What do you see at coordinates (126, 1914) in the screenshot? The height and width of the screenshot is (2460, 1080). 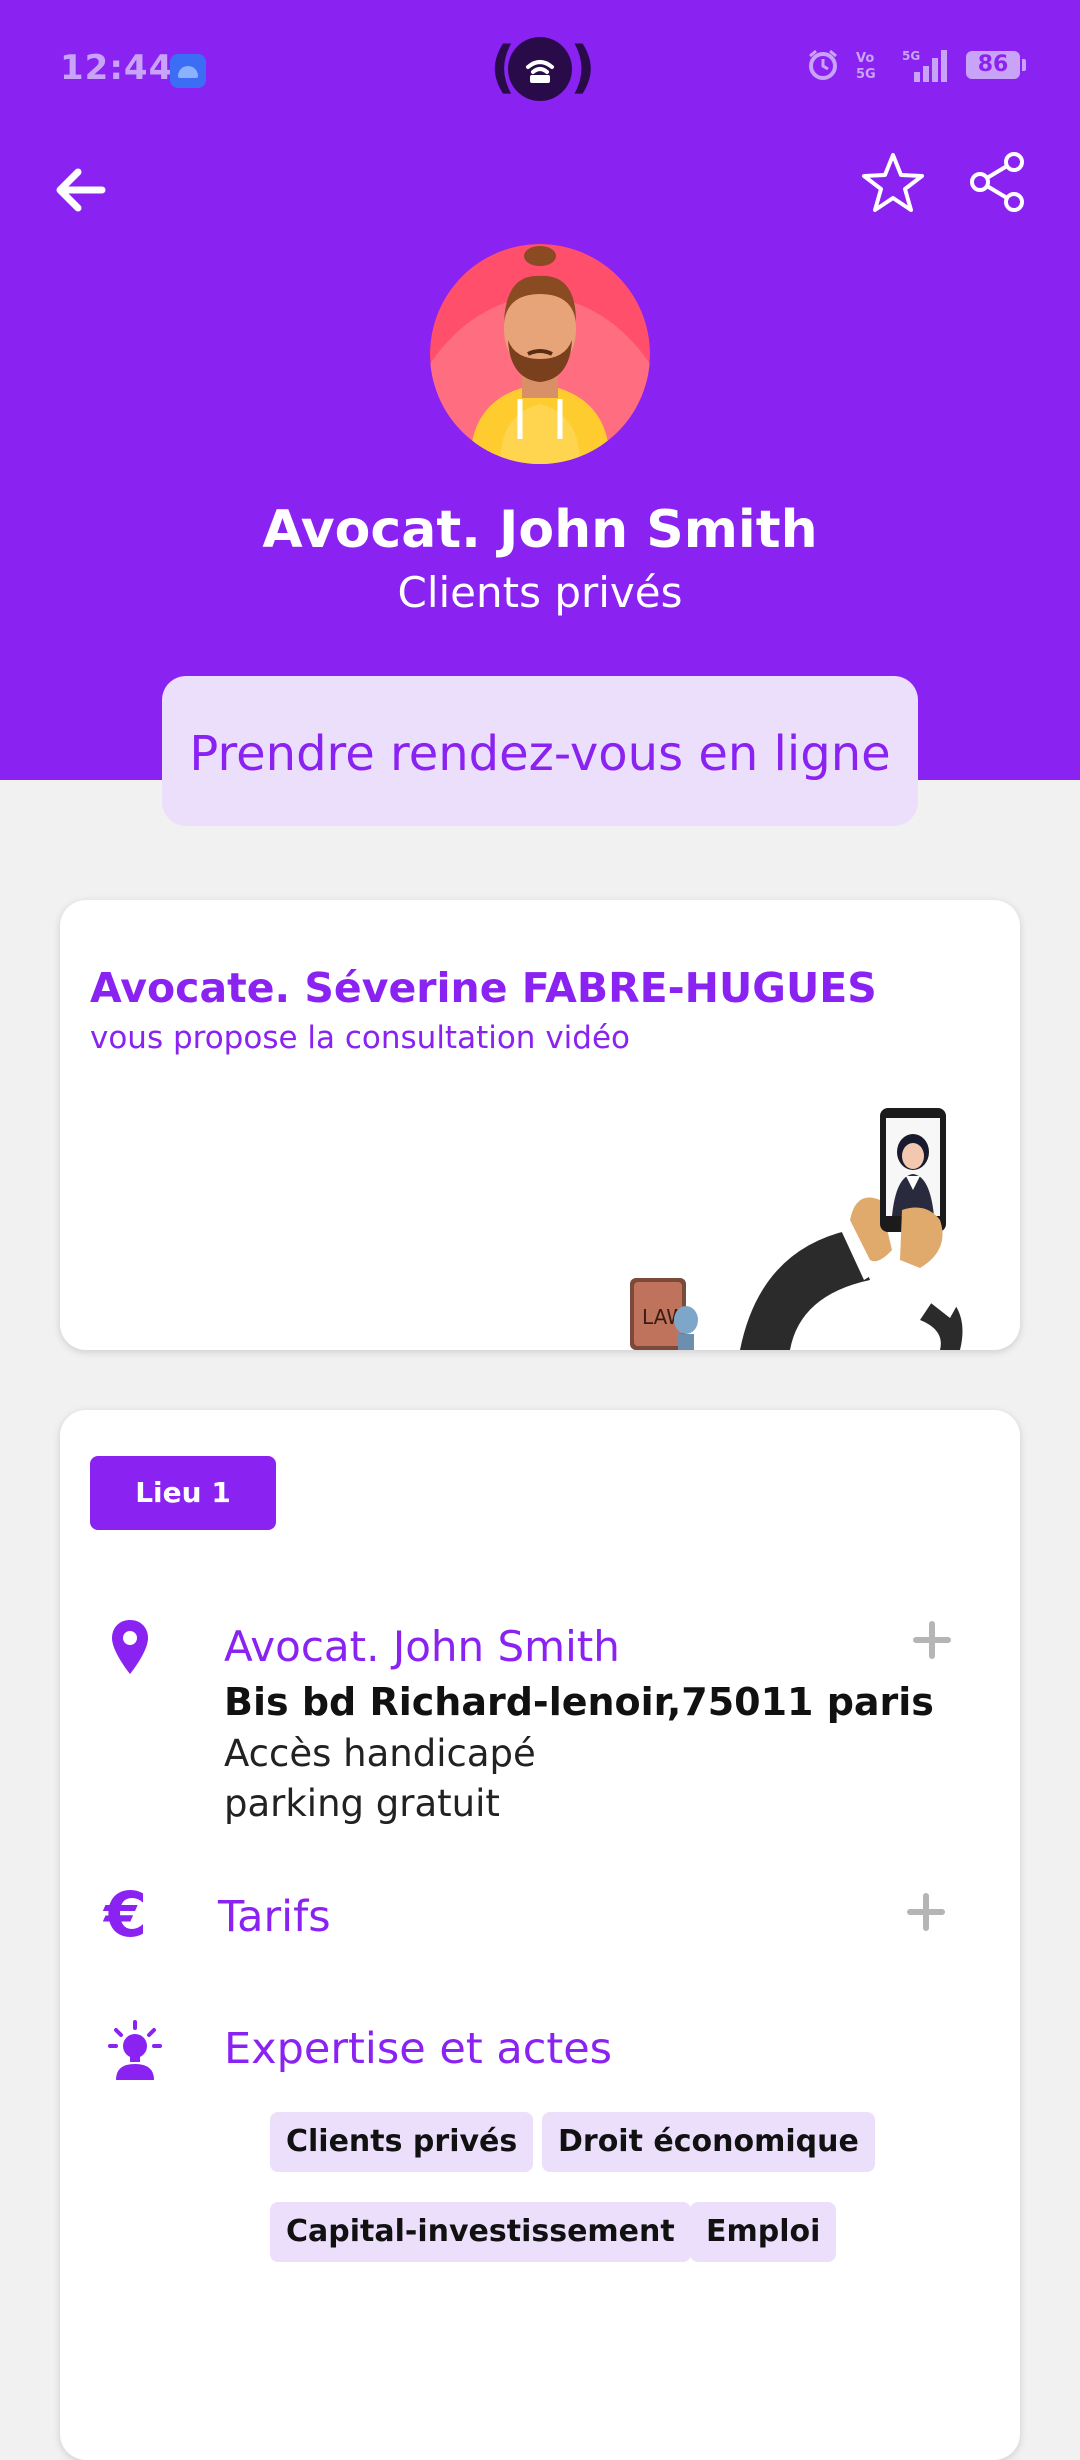 I see `euro-icon: €` at bounding box center [126, 1914].